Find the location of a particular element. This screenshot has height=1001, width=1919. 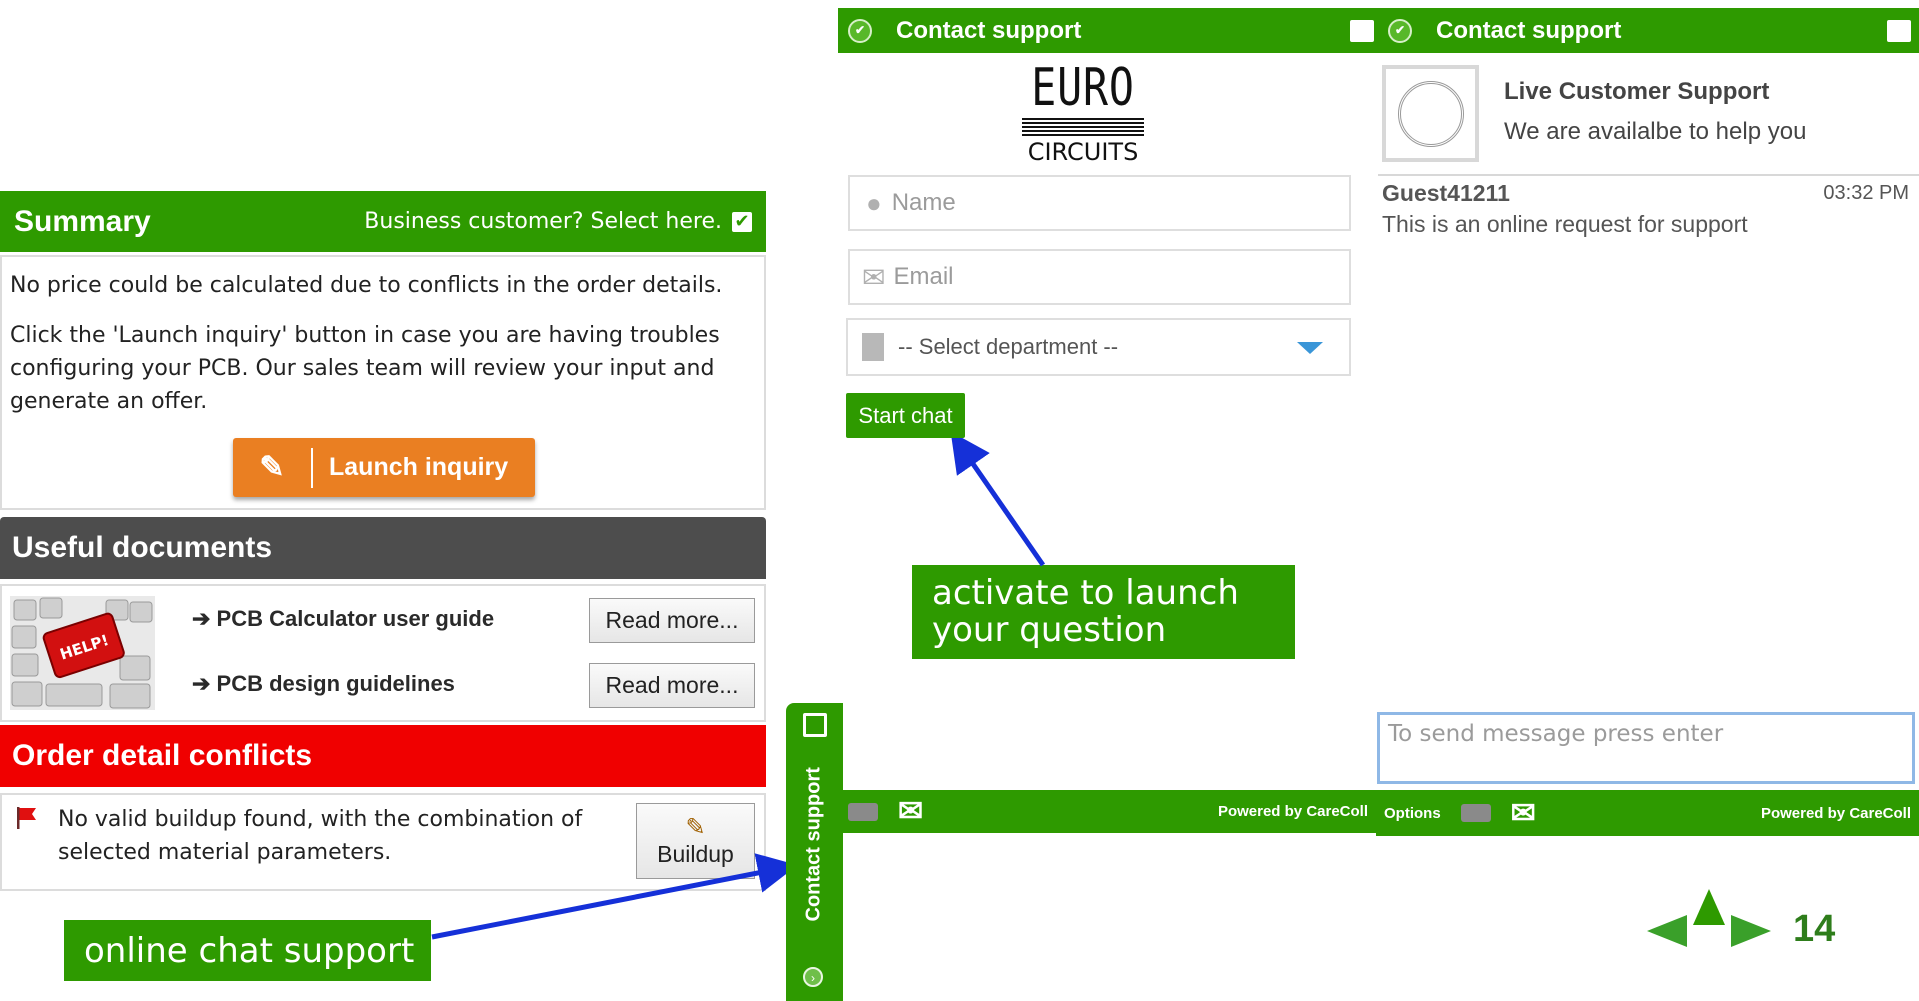

building-icon is located at coordinates (873, 347).